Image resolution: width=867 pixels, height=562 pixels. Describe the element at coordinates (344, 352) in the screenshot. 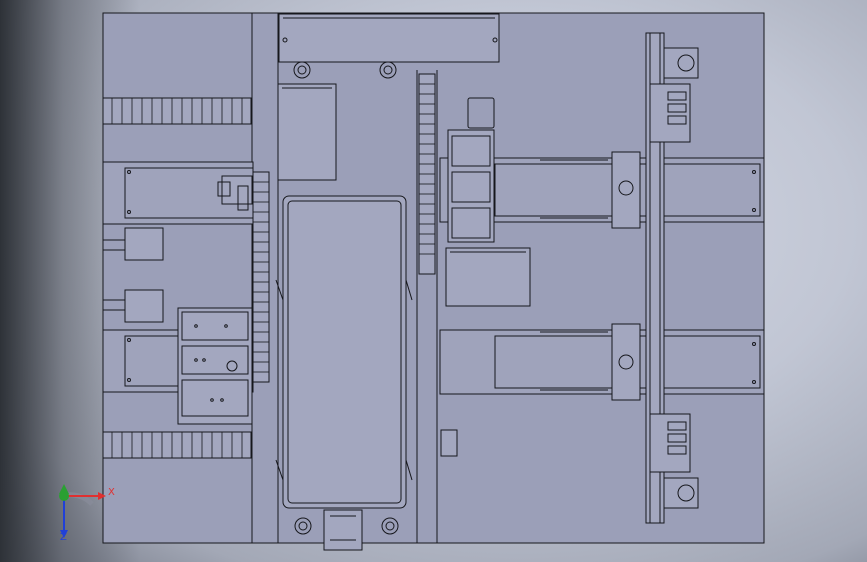

I see `central-carrier` at that location.